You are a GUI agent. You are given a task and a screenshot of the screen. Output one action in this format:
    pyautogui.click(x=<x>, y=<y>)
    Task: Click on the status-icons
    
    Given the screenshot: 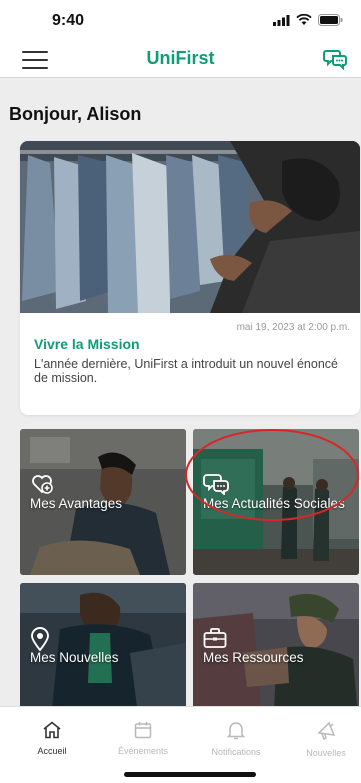 What is the action you would take?
    pyautogui.click(x=308, y=20)
    